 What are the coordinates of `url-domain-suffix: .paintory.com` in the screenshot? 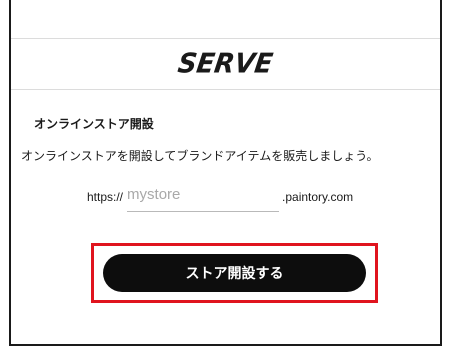 It's located at (318, 197).